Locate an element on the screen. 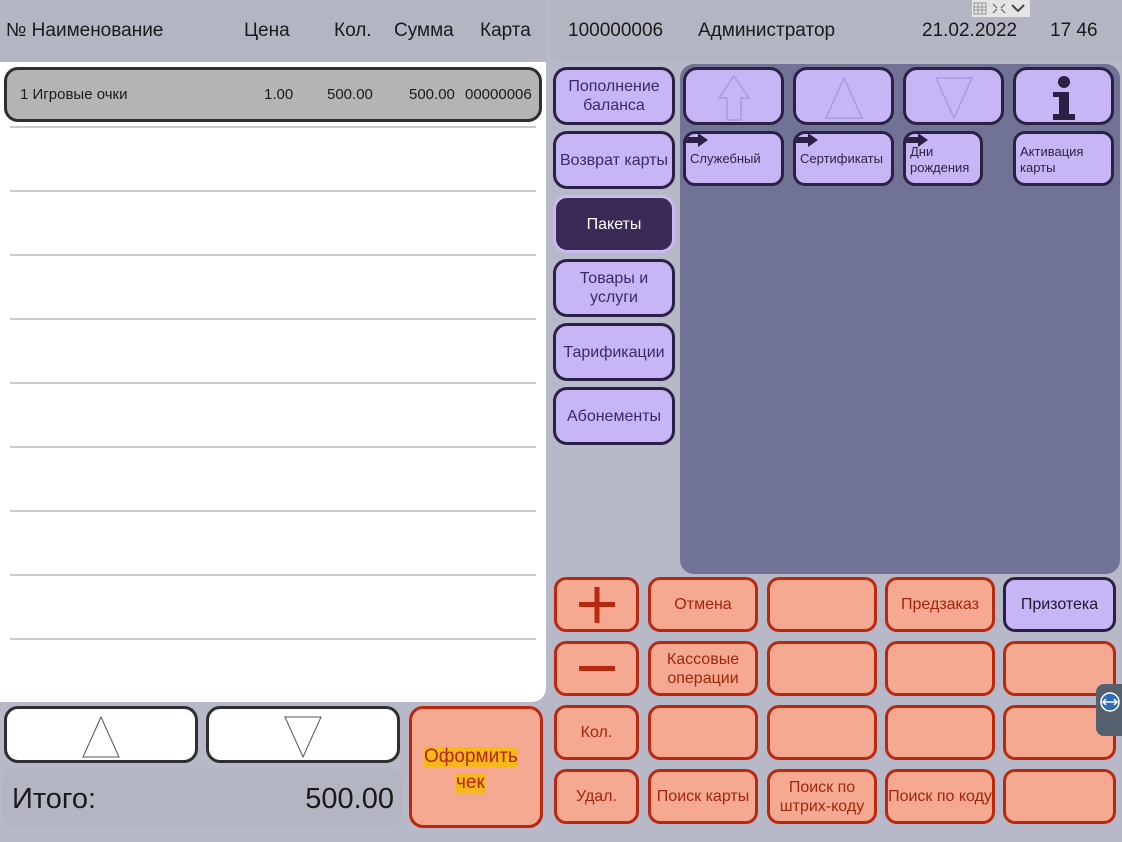  window-controls is located at coordinates (1001, 8).